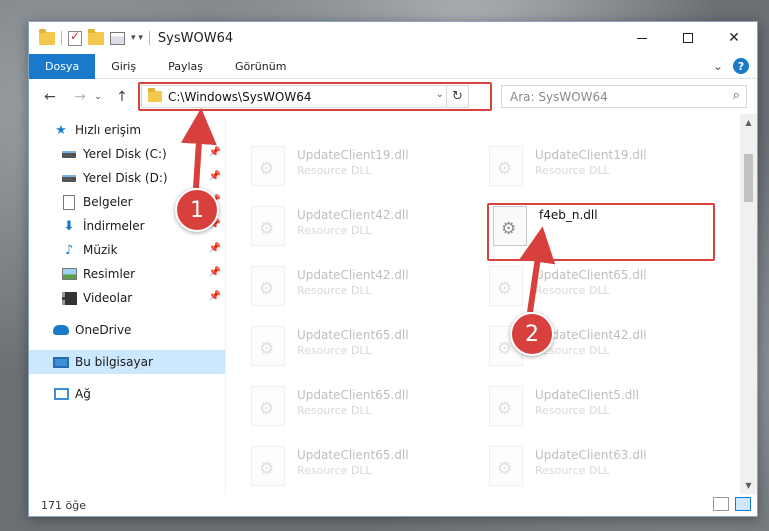 This screenshot has width=769, height=531. I want to click on nav-item-local-disk-d: Yerel Disk (D:) 📌, so click(127, 178).